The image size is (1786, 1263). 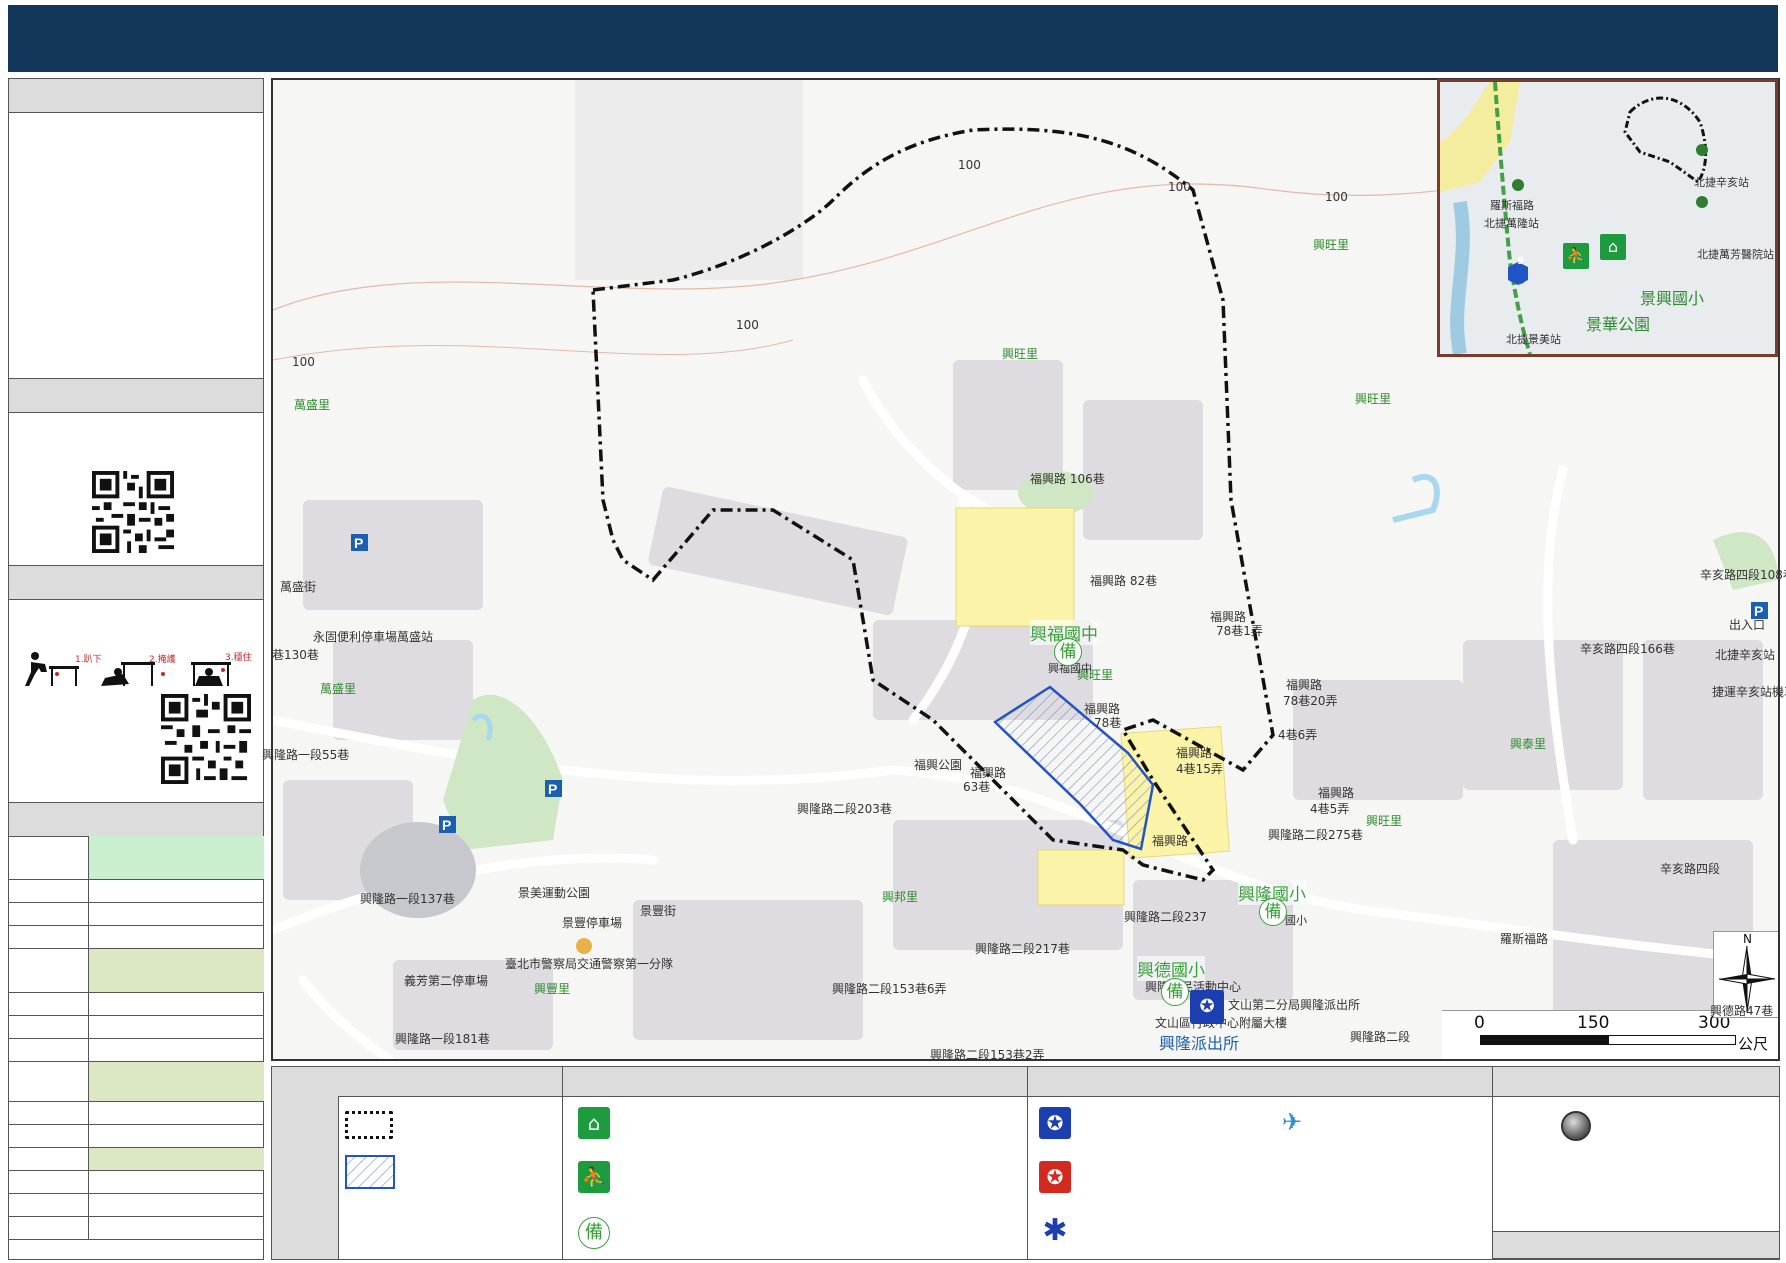 I want to click on map-place-label: 臺北市警察局交通警察第一分隊, so click(x=589, y=964).